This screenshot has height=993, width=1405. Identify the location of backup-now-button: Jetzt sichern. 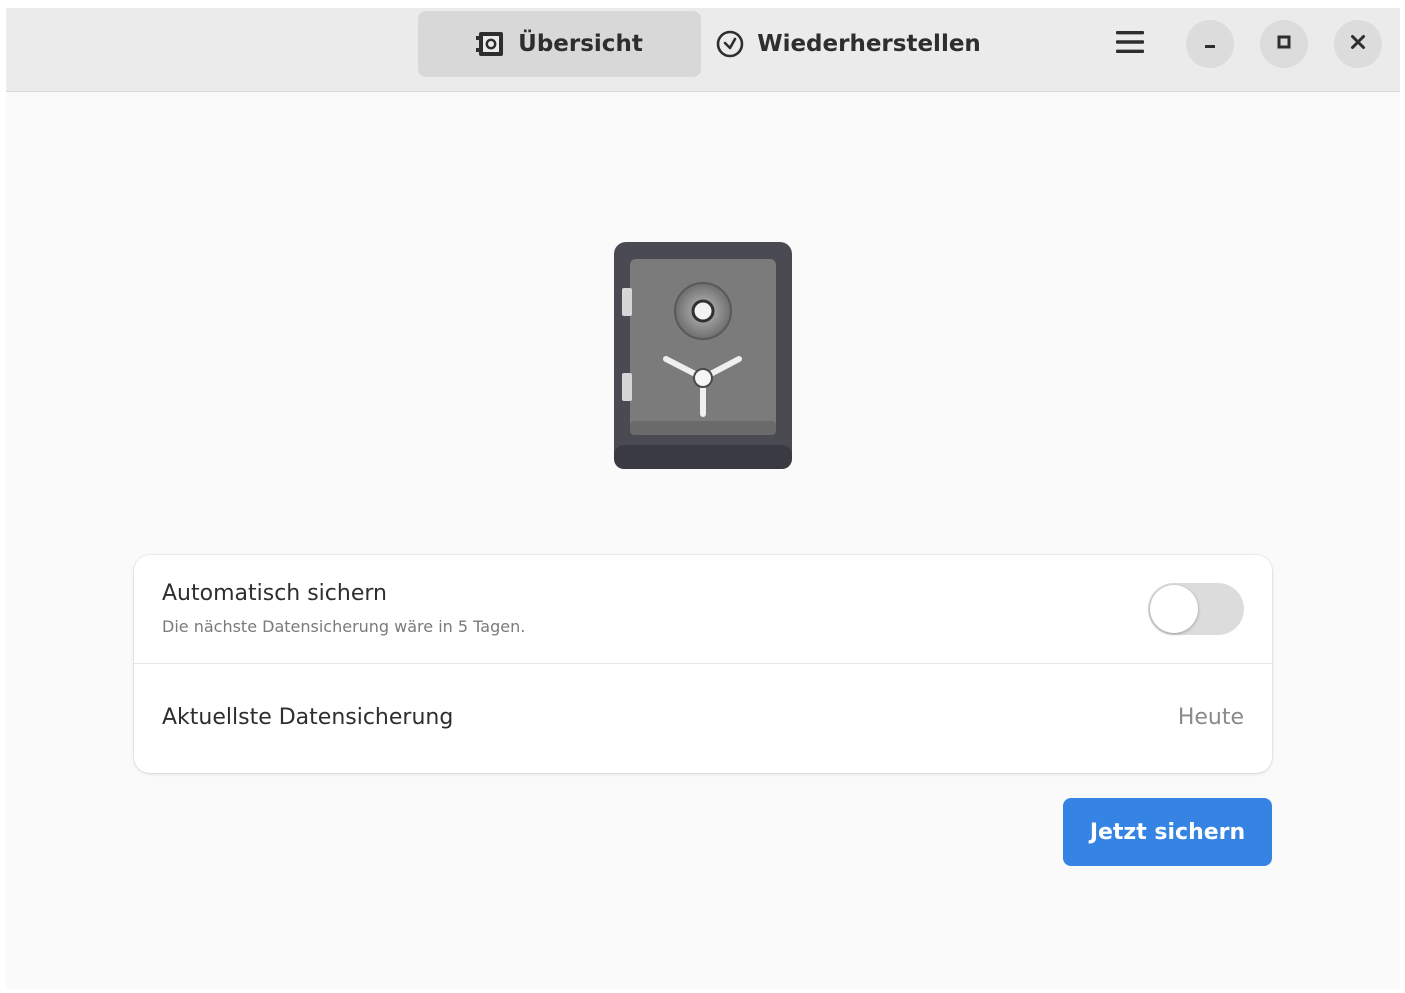
(1167, 832).